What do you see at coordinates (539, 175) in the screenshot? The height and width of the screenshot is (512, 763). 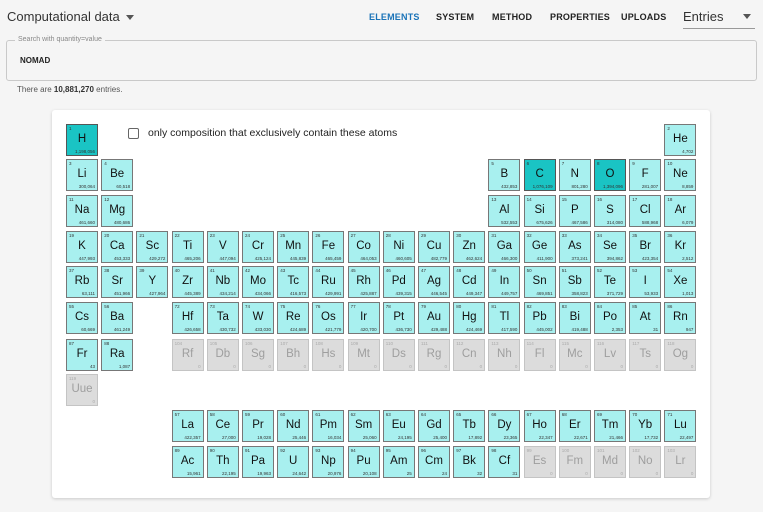 I see `element-tile-c: 6 C 1,076,109` at bounding box center [539, 175].